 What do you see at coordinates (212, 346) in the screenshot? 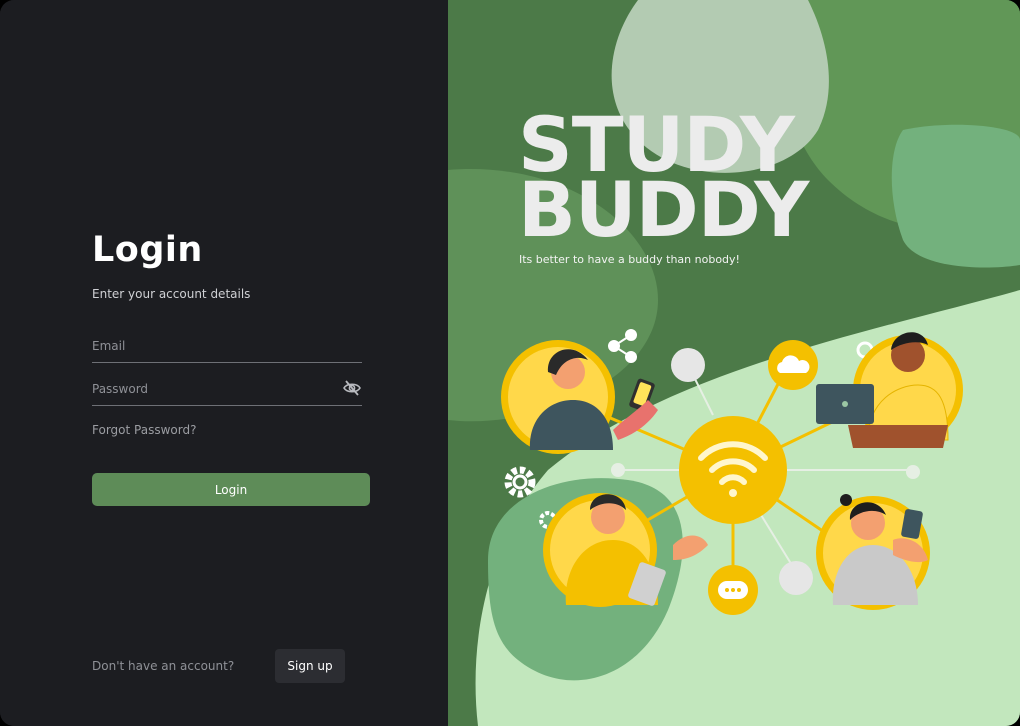
I see `email-input` at bounding box center [212, 346].